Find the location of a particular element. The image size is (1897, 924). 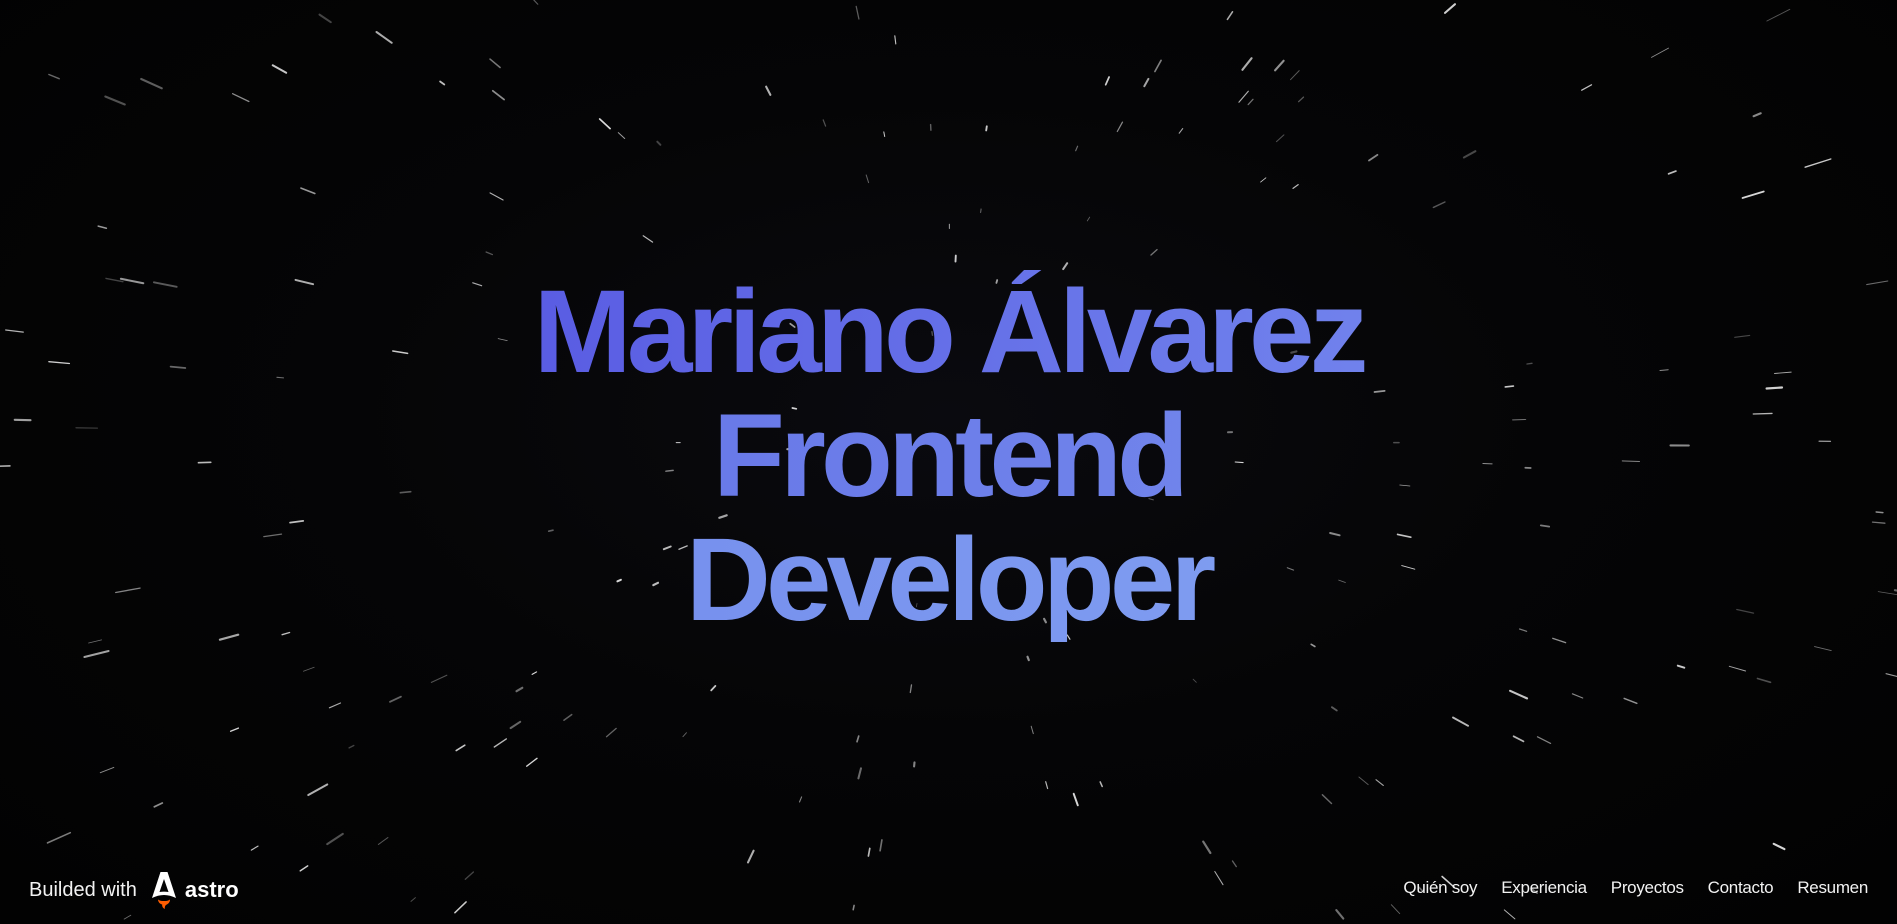

nav-link-resumen: Resumen is located at coordinates (1832, 888).